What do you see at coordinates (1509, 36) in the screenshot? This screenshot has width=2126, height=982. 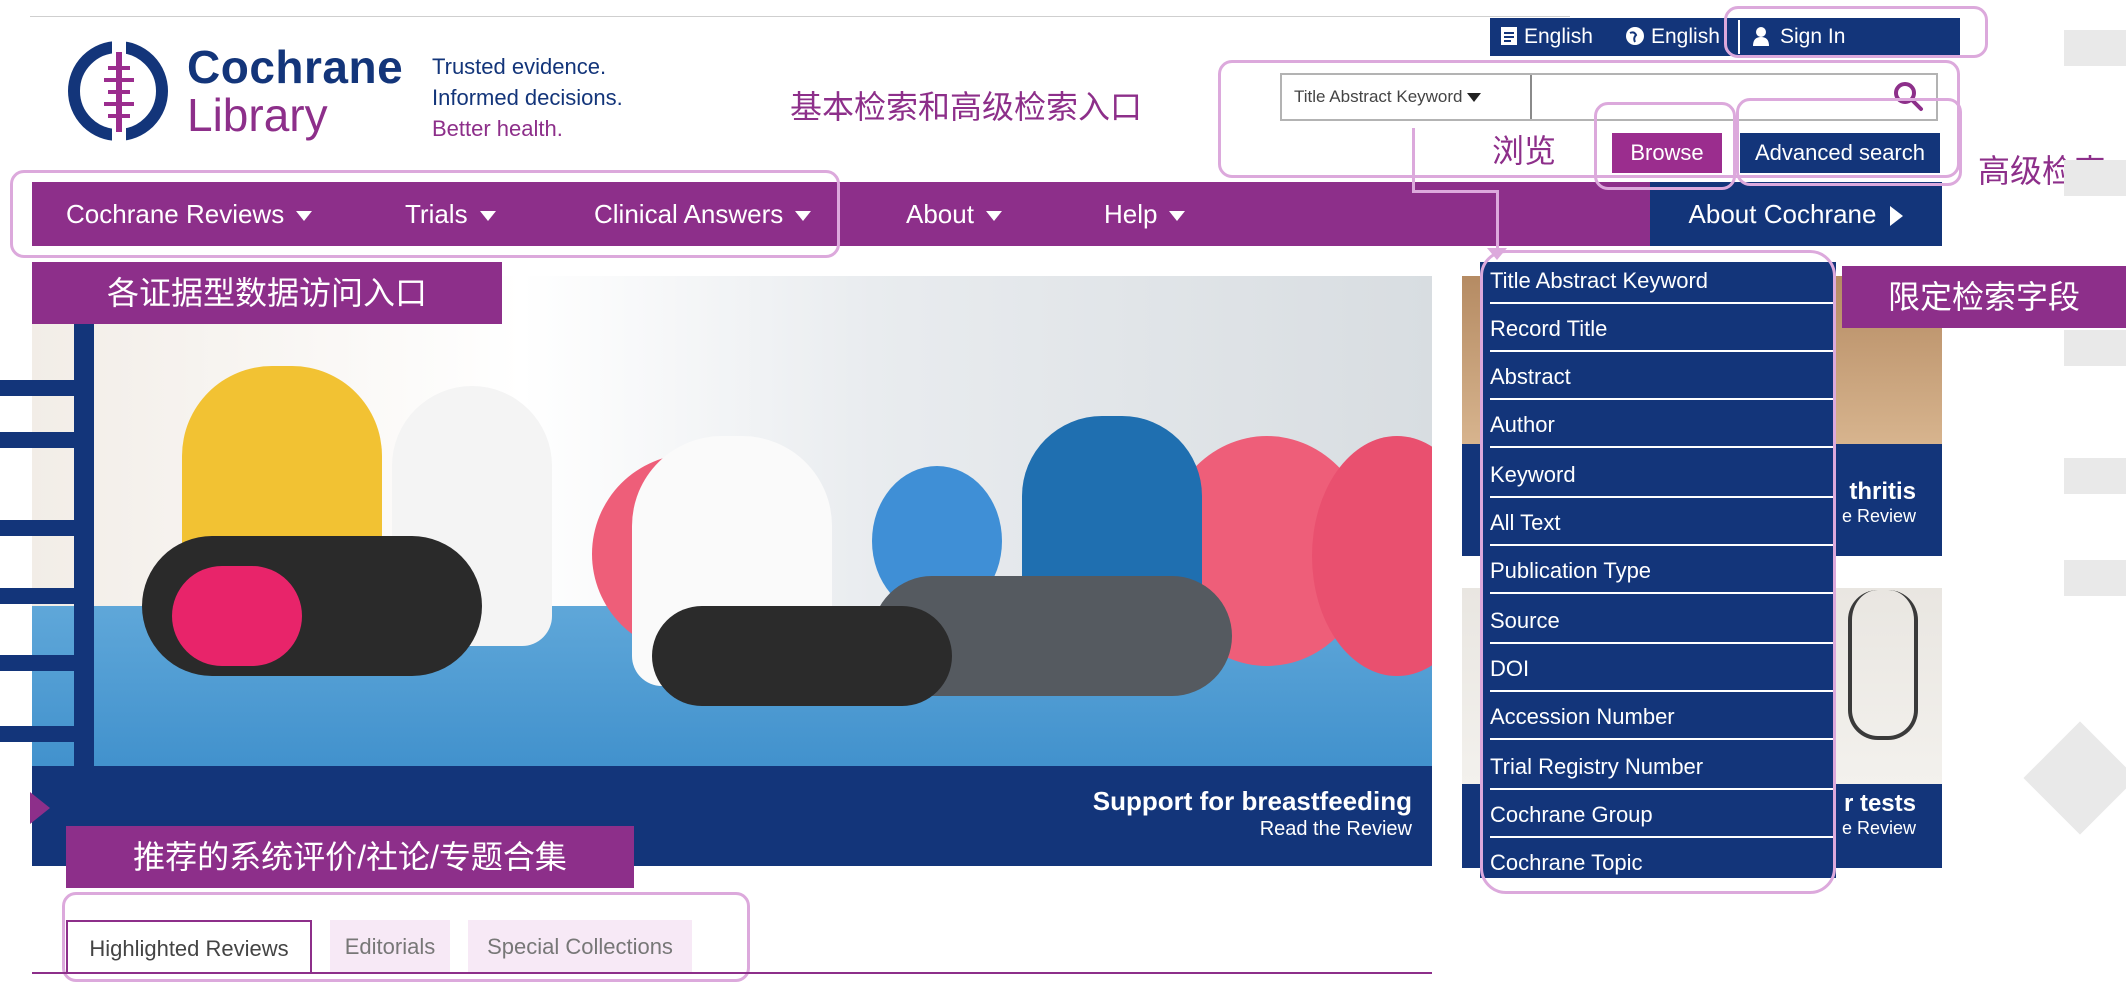 I see `document-icon` at bounding box center [1509, 36].